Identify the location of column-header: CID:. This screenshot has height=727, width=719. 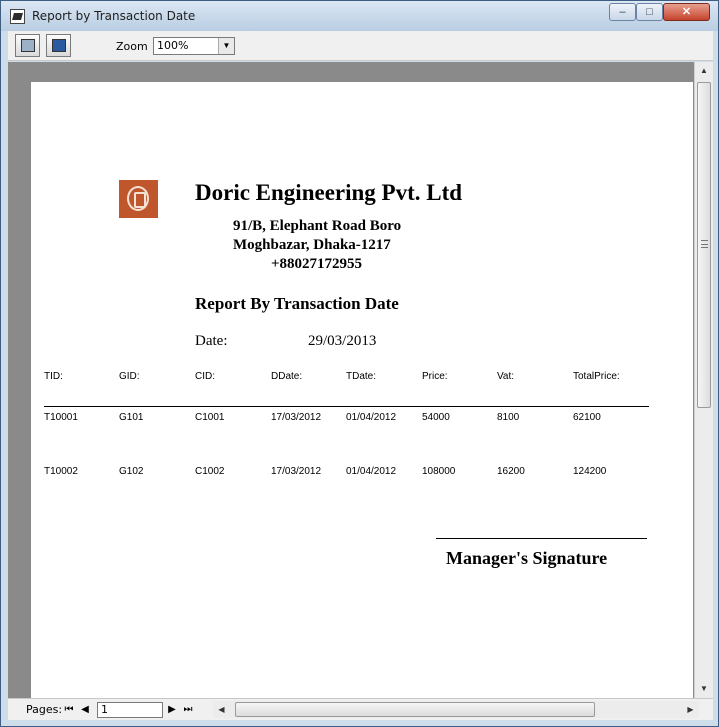
(205, 376).